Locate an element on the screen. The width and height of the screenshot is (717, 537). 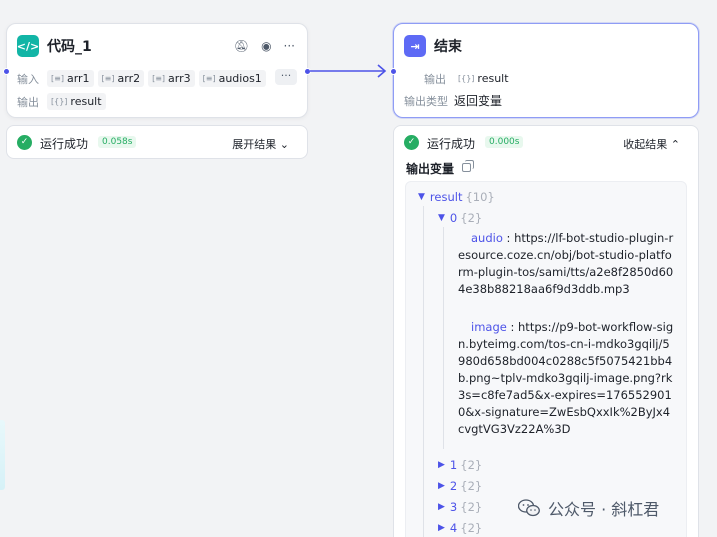
tree-node-item: ▶ 1 {2} is located at coordinates (460, 465).